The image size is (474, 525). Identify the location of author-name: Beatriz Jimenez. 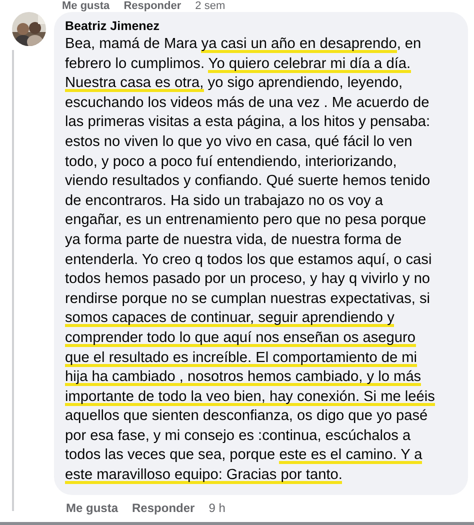
(261, 26).